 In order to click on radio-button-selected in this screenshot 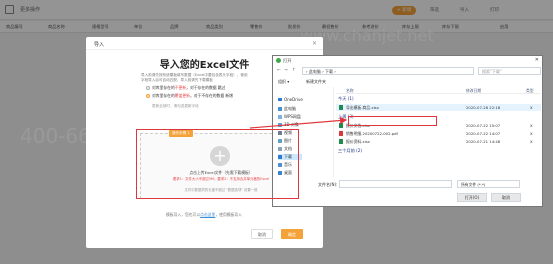, I will do `click(148, 96)`.